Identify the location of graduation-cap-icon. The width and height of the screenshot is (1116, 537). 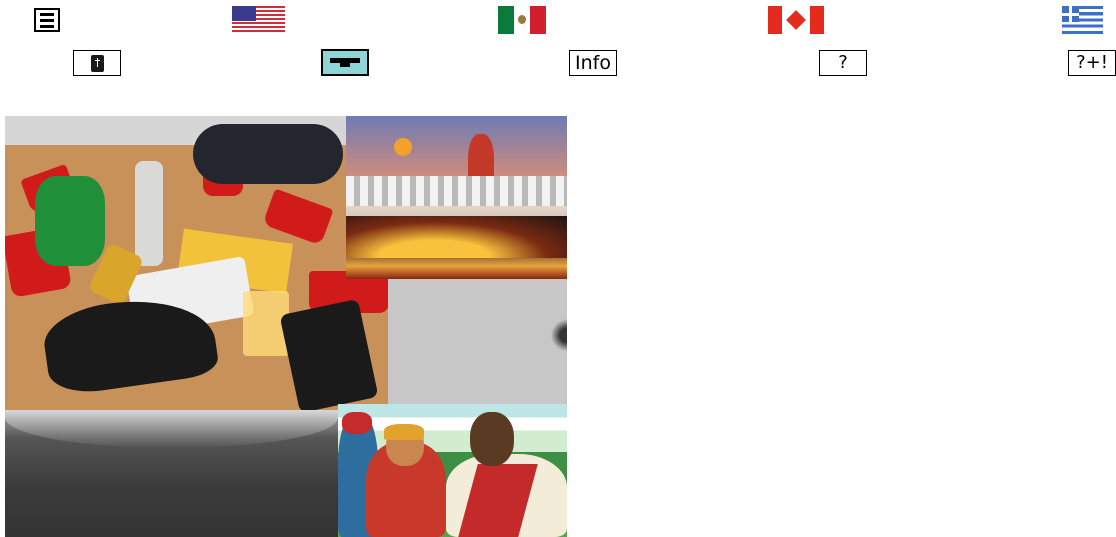
(345, 62).